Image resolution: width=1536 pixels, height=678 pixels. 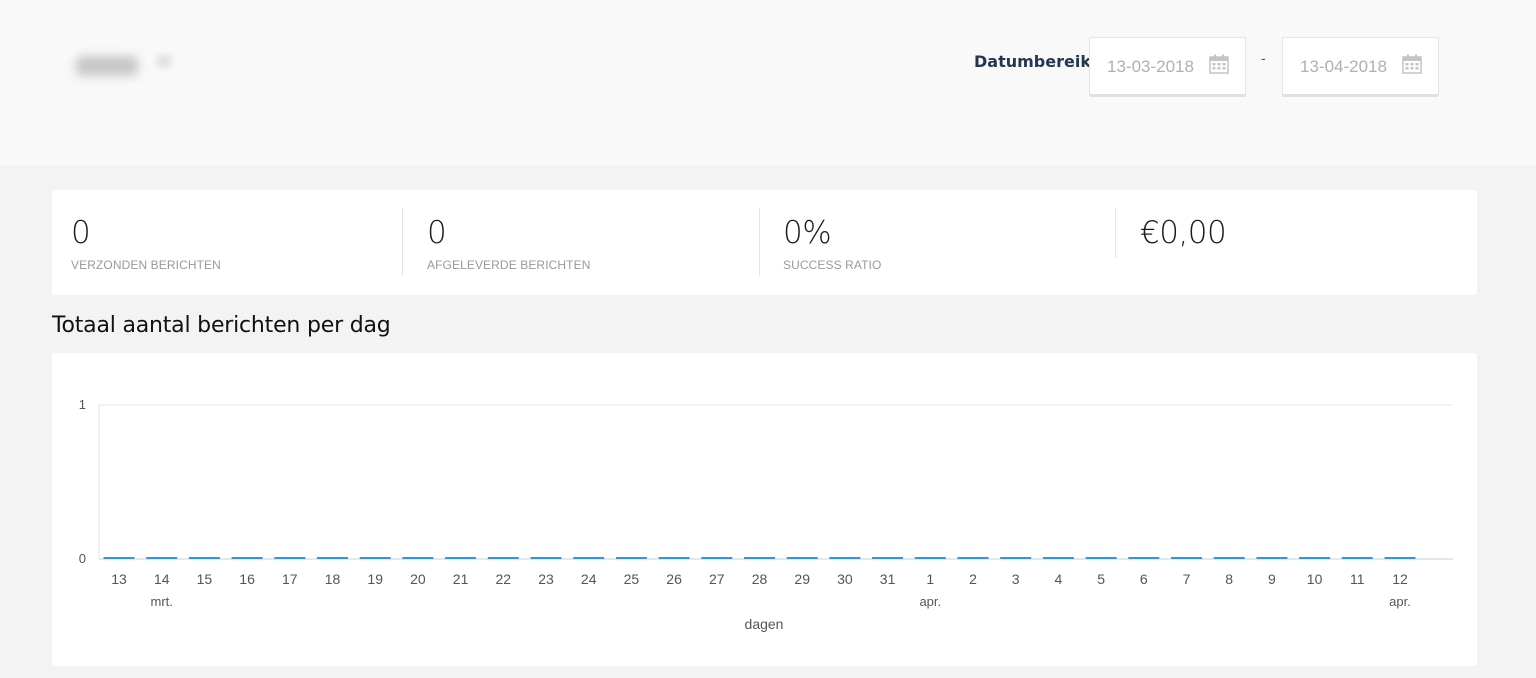 What do you see at coordinates (221, 325) in the screenshot?
I see `chart-title: Totaal aantal berichten per dag` at bounding box center [221, 325].